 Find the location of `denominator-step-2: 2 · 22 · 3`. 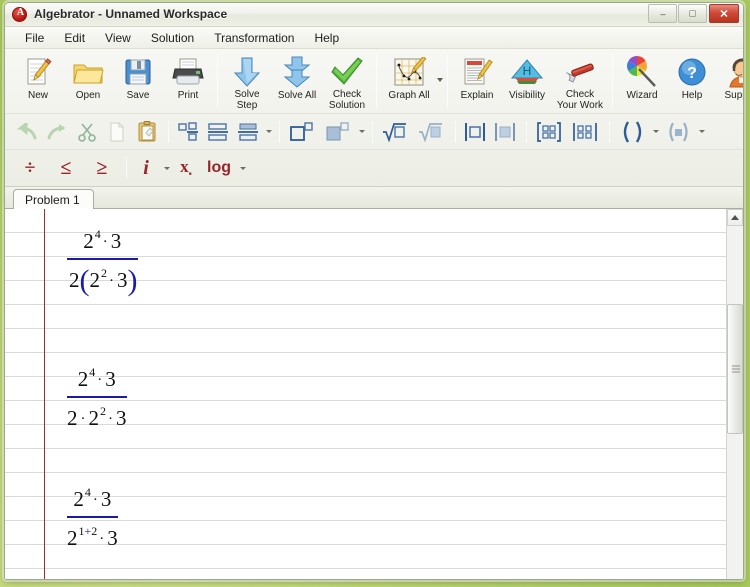

denominator-step-2: 2 · 22 · 3 is located at coordinates (97, 416).